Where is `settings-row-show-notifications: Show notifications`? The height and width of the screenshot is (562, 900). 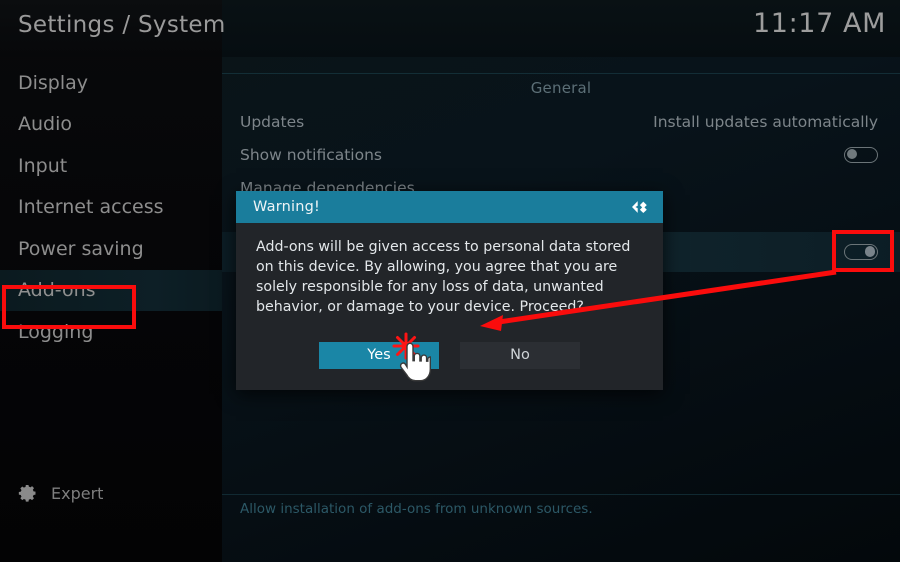
settings-row-show-notifications: Show notifications is located at coordinates (561, 154).